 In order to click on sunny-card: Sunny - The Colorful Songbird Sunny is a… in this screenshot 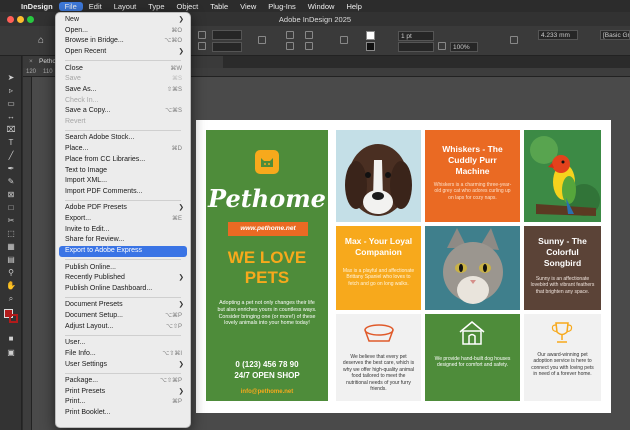, I will do `click(562, 268)`.